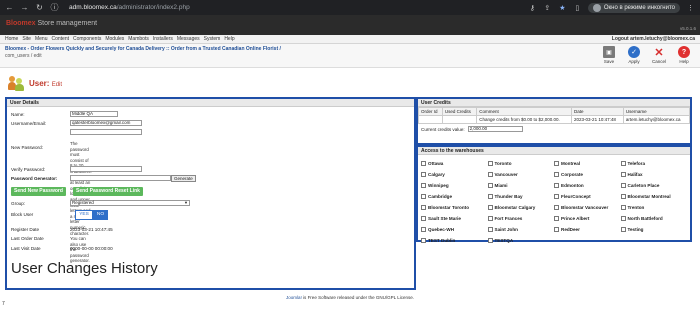 This screenshot has width=700, height=309. I want to click on apply-button: ✓ Apply, so click(634, 56).